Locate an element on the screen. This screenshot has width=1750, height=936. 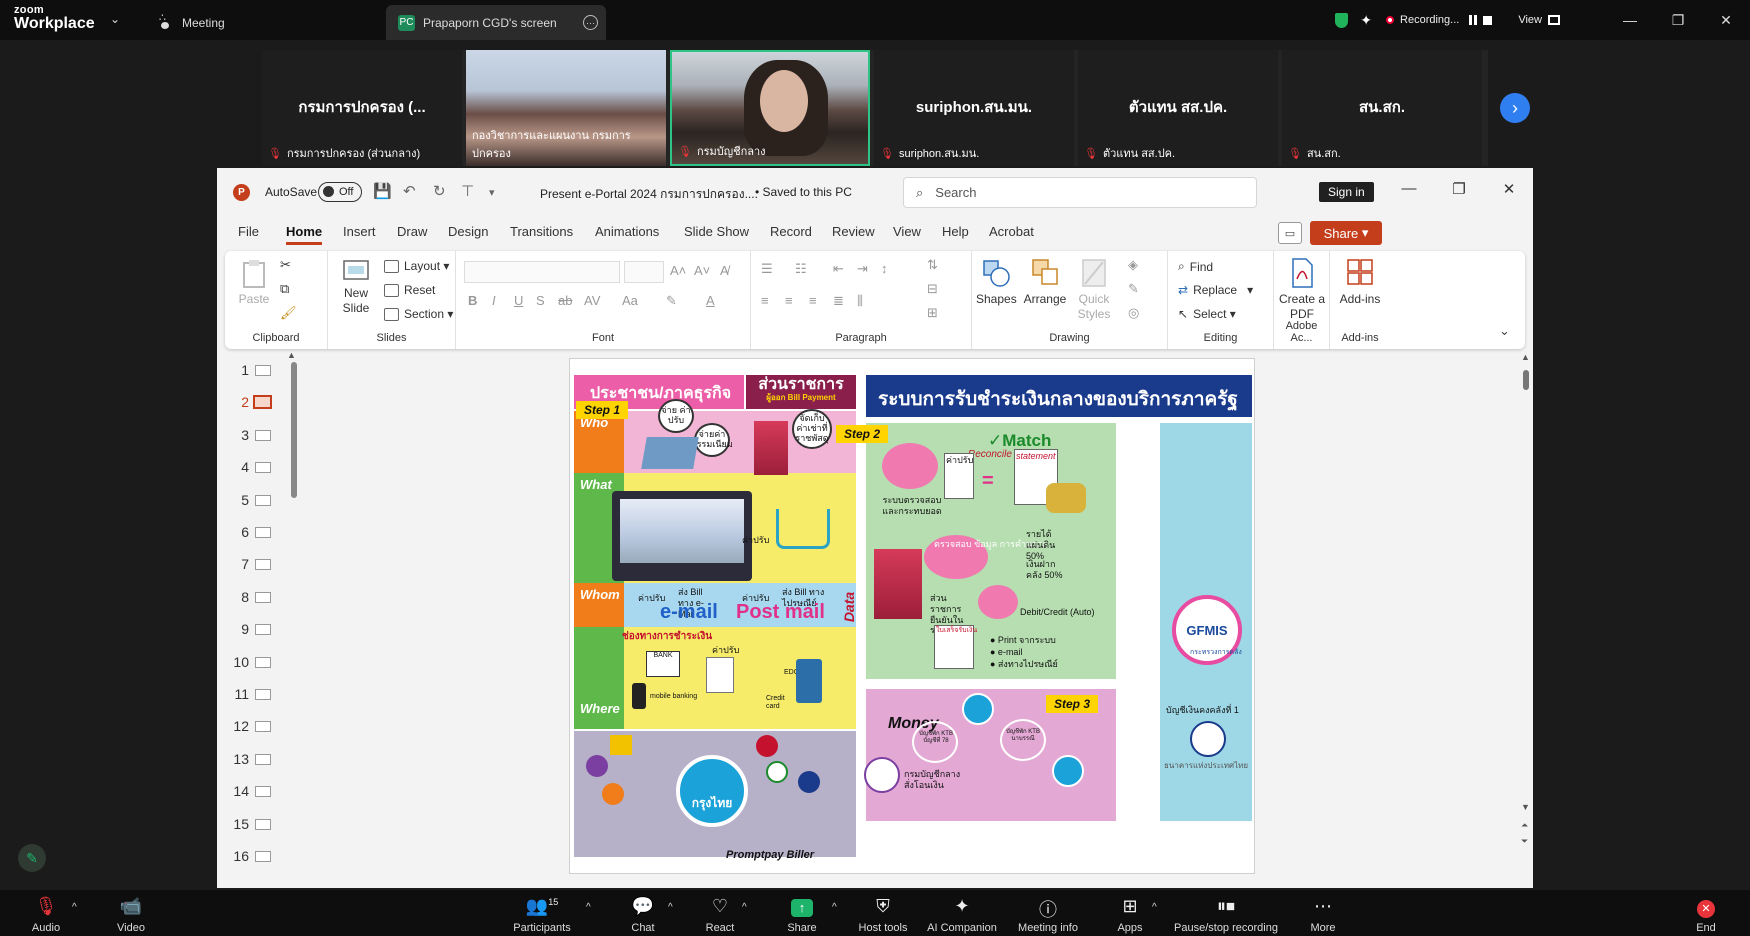
decrease-indent-icon: ⇤ is located at coordinates (838, 269).